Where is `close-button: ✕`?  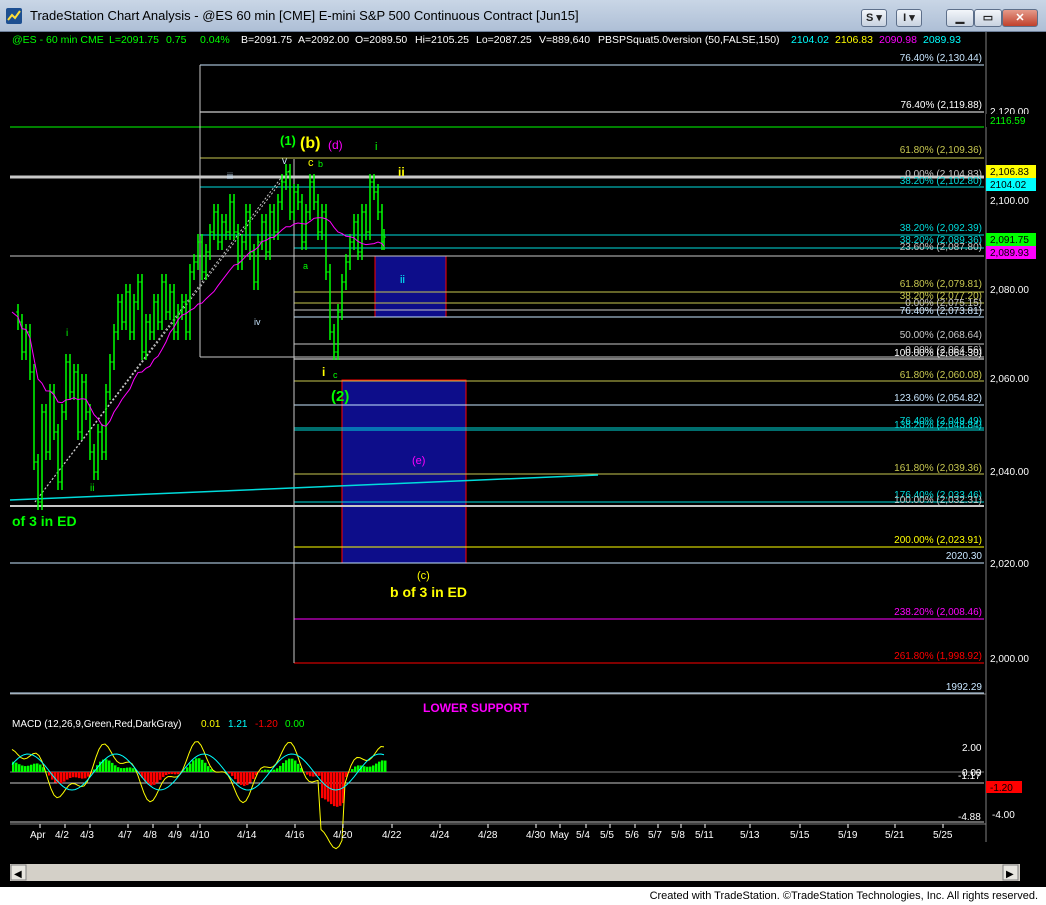
close-button: ✕ is located at coordinates (1020, 18).